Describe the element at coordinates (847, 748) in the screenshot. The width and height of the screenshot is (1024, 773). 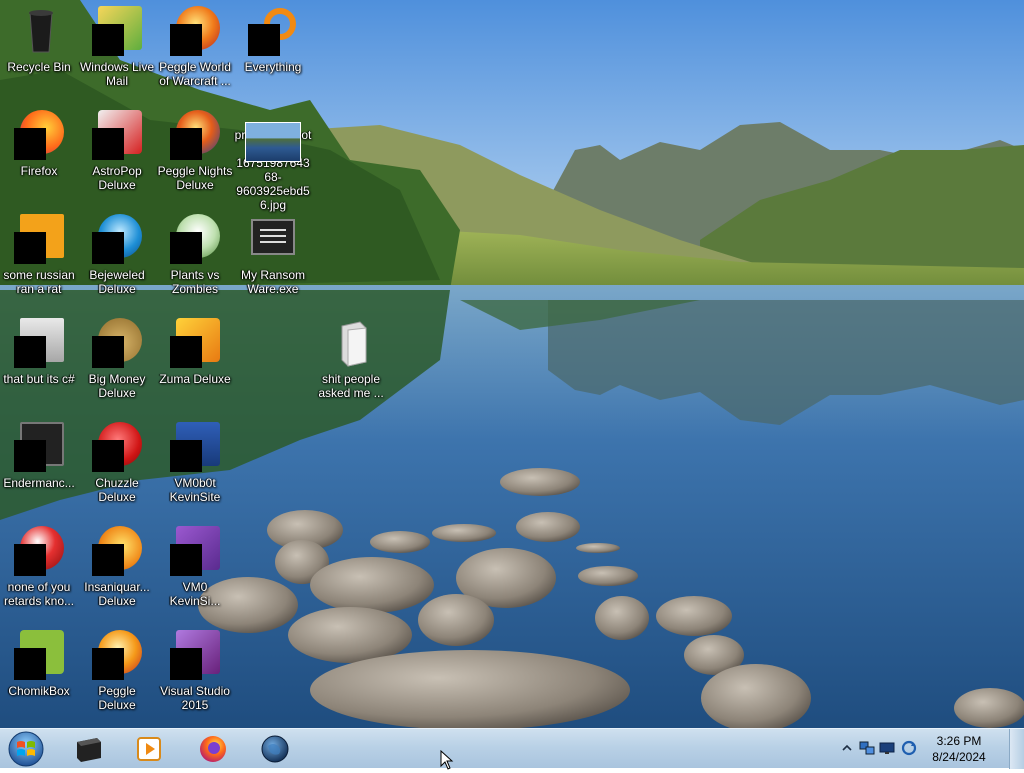
I see `show-hidden-icons-chevron-icon` at that location.